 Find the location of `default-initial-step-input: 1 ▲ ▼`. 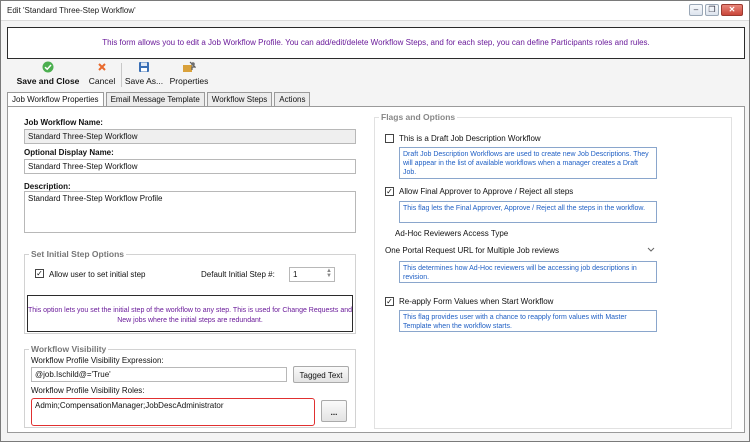

default-initial-step-input: 1 ▲ ▼ is located at coordinates (312, 274).